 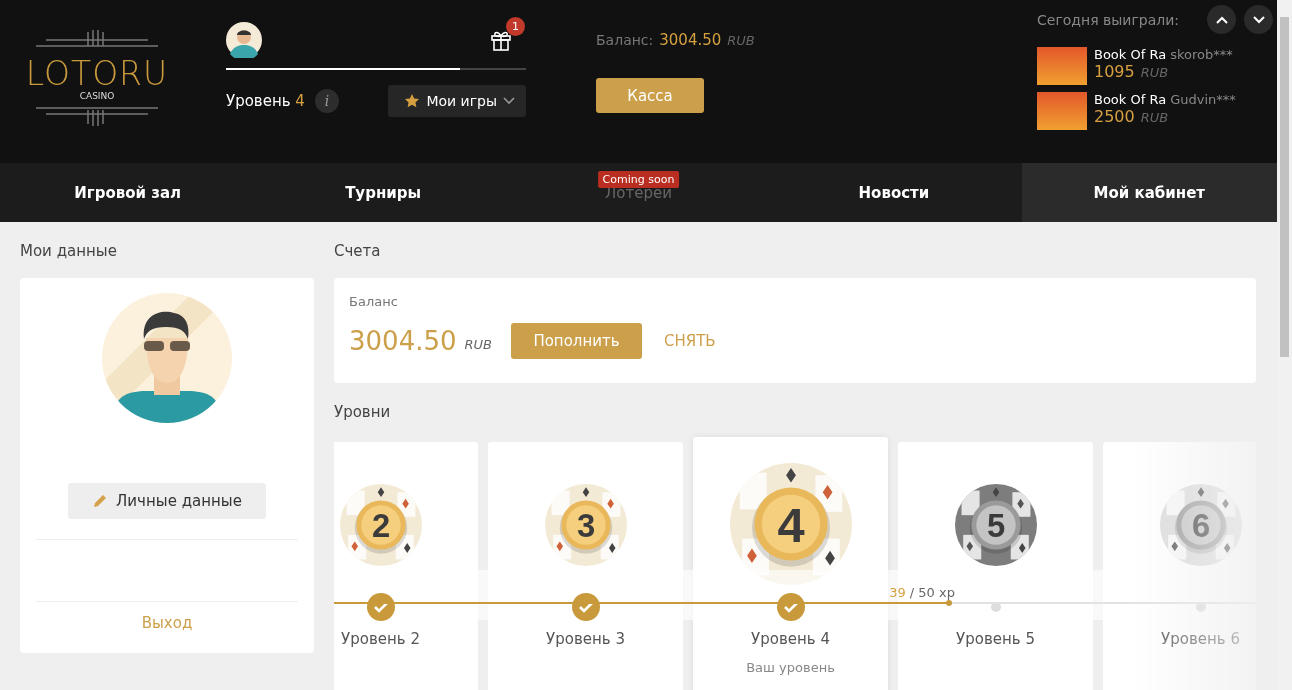 What do you see at coordinates (894, 192) in the screenshot?
I see `nav-tab: Новости` at bounding box center [894, 192].